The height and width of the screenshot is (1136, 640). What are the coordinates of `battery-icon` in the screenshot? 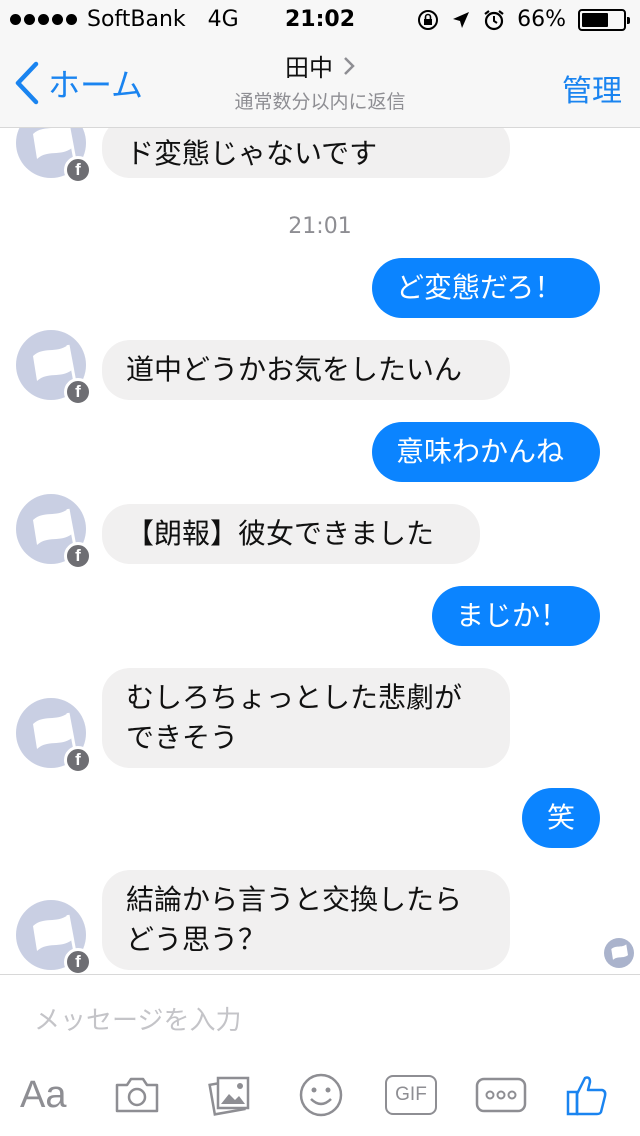 It's located at (604, 19).